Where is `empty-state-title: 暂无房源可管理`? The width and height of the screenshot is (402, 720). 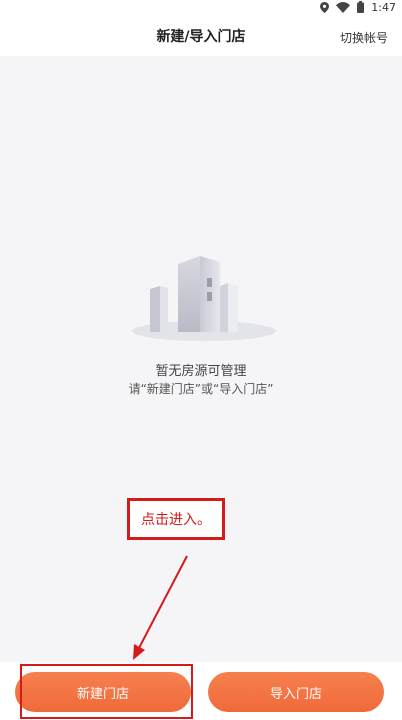
empty-state-title: 暂无房源可管理 is located at coordinates (201, 371).